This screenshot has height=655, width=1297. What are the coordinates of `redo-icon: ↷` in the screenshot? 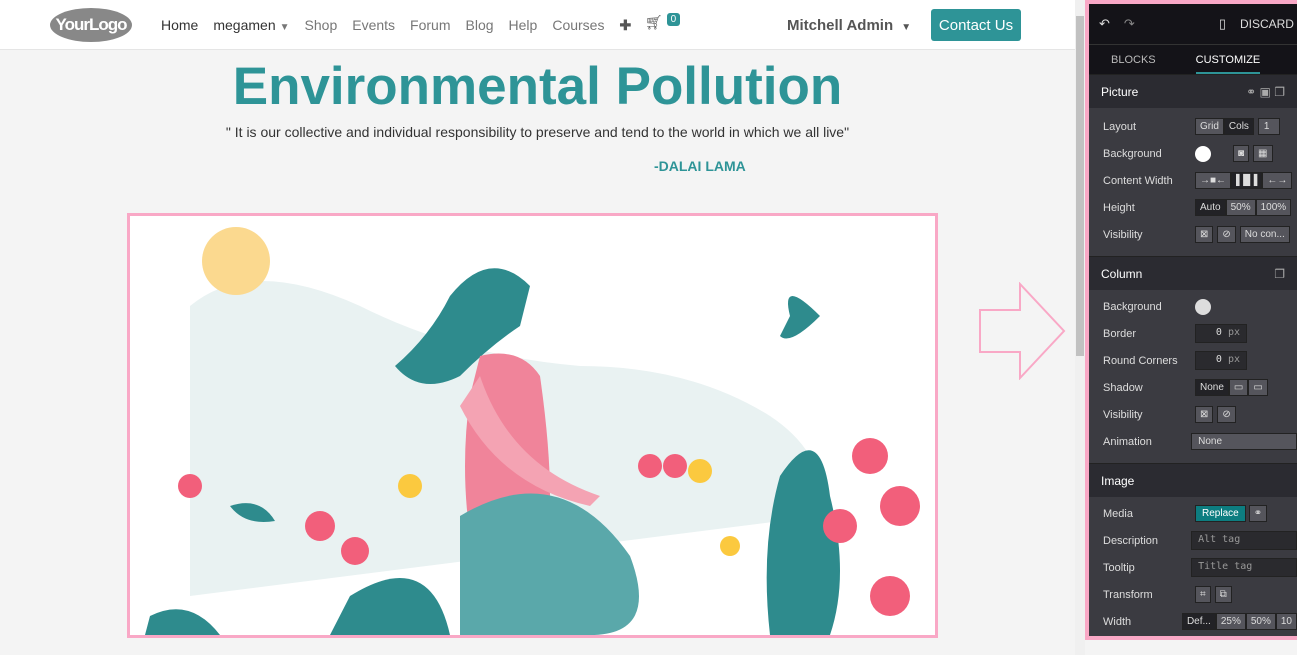 It's located at (1129, 24).